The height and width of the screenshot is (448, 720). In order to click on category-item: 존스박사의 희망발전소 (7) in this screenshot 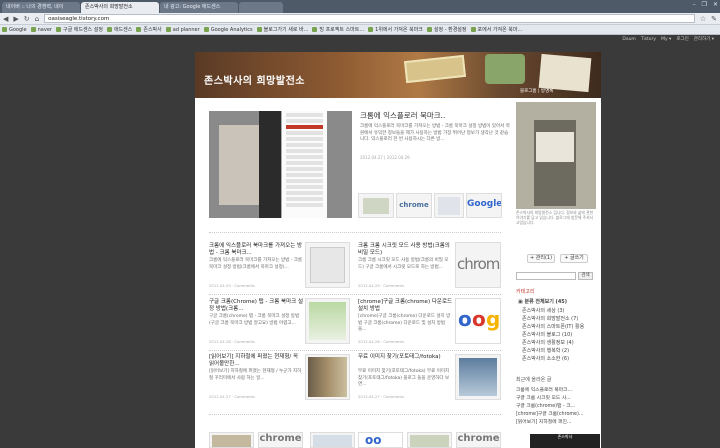, I will do `click(550, 318)`.